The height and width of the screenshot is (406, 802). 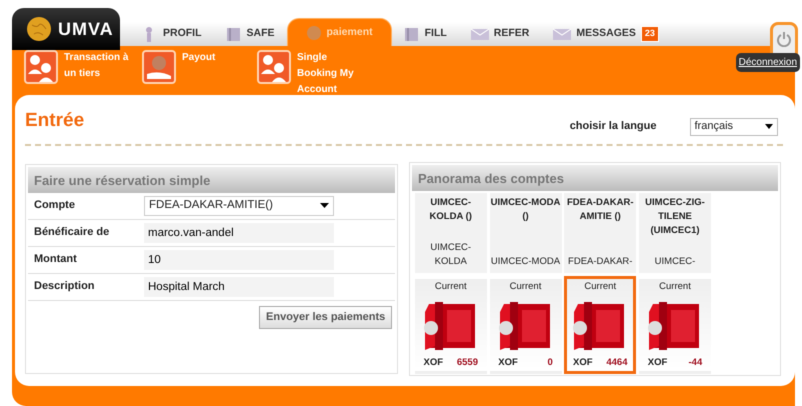 I want to click on account-select: FDEA-DAKAR-AMITIE(), so click(x=239, y=206).